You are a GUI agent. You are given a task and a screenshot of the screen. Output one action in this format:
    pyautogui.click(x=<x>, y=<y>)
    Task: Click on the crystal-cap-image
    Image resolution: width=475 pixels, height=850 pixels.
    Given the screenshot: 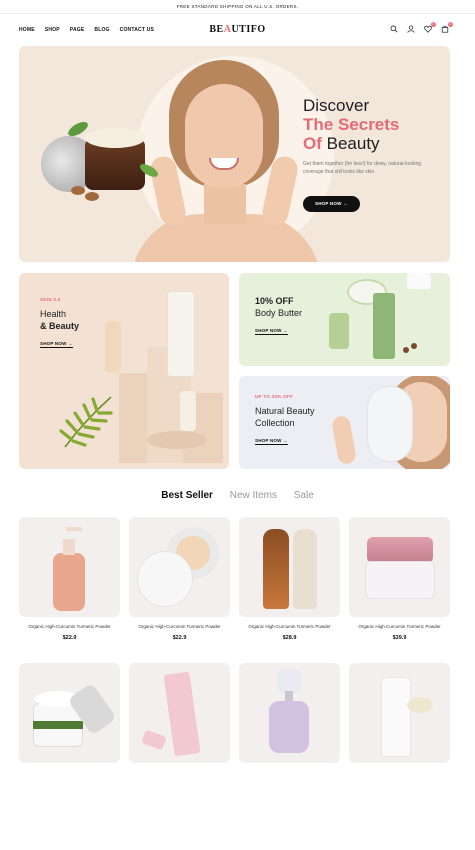 What is the action you would take?
    pyautogui.click(x=289, y=681)
    